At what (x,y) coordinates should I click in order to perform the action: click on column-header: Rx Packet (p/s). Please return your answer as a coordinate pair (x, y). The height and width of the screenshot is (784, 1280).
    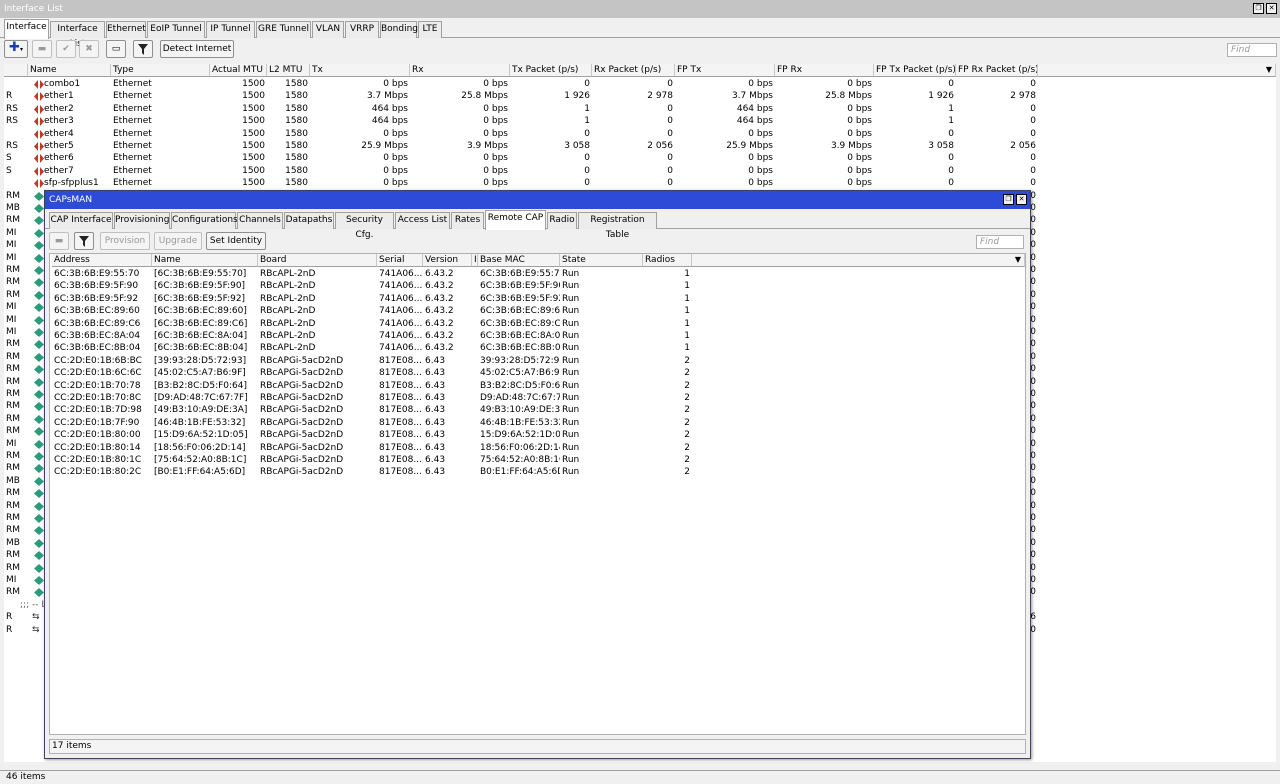
    Looking at the image, I should click on (633, 70).